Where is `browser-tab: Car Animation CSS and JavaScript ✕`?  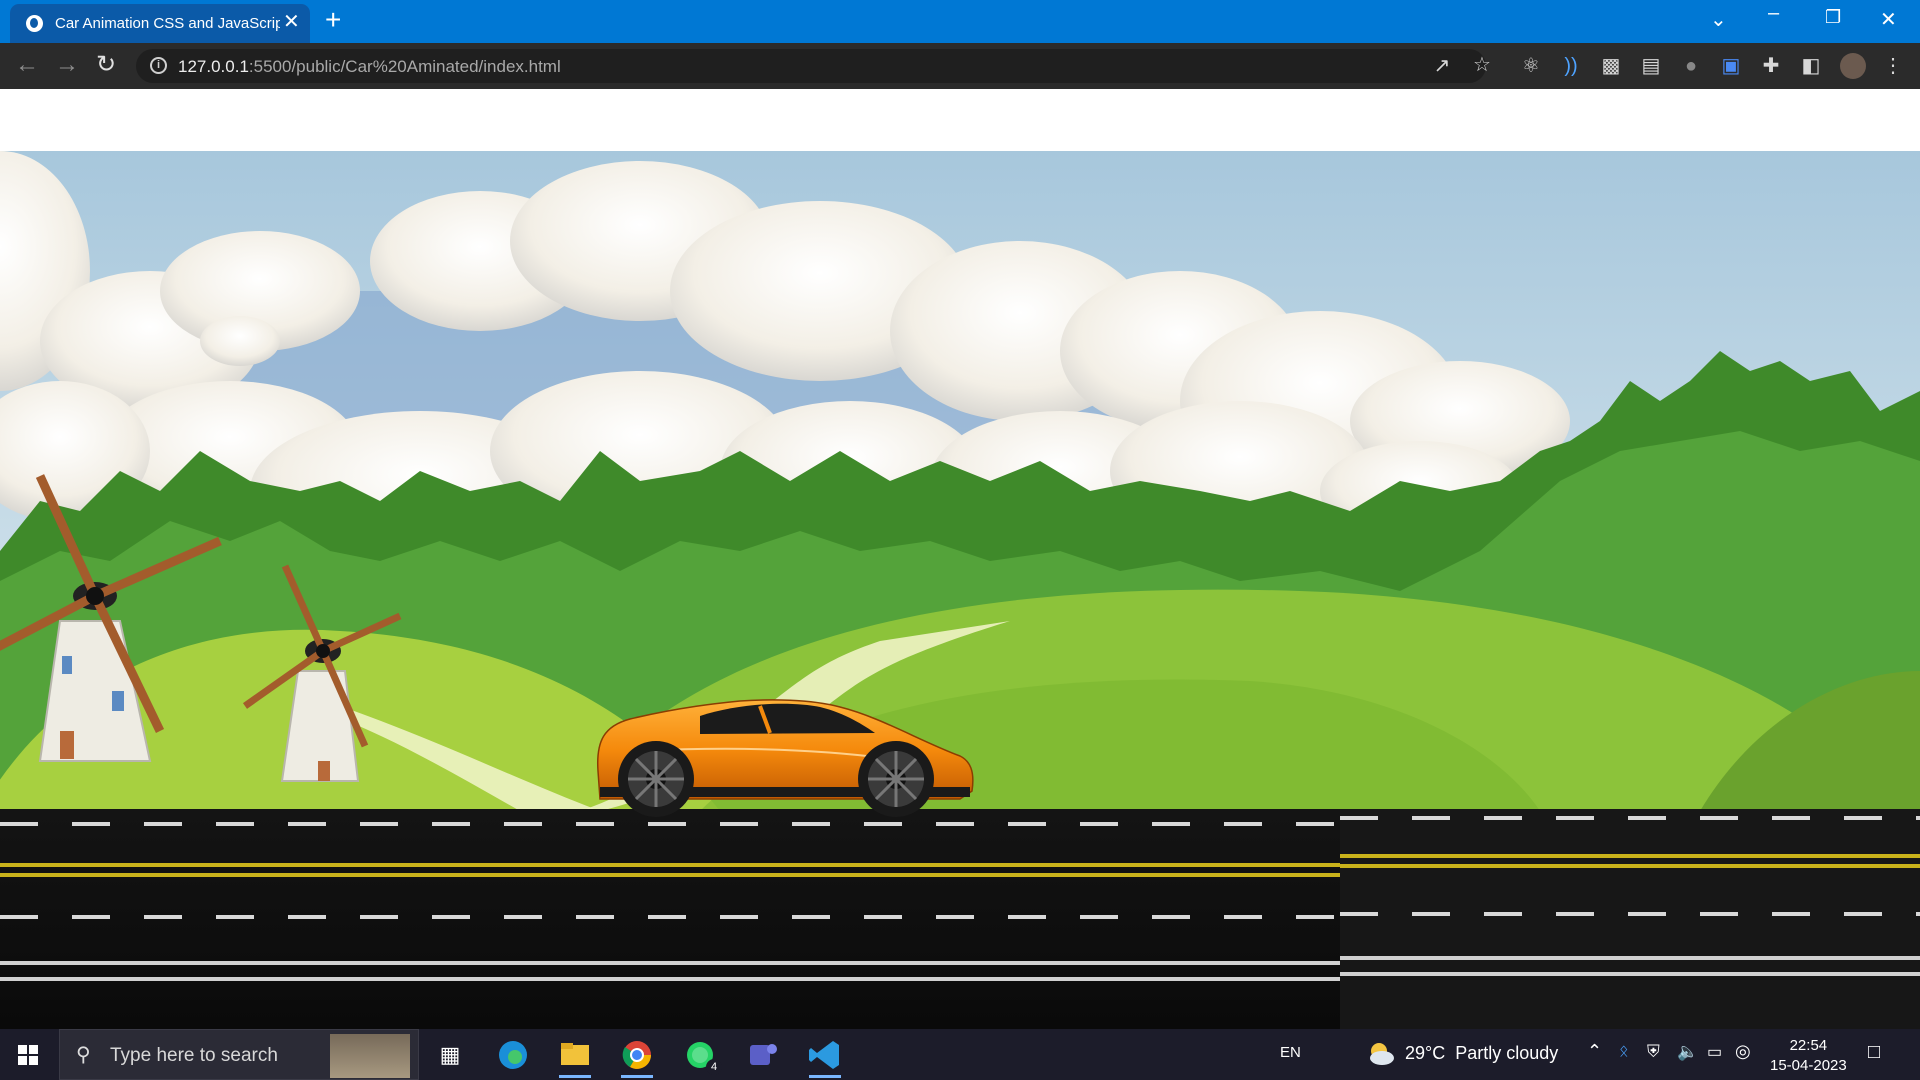
browser-tab: Car Animation CSS and JavaScript ✕ is located at coordinates (160, 23).